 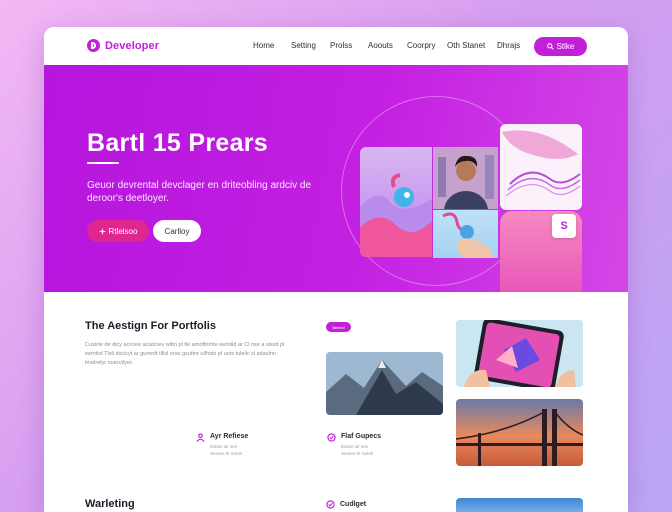 I want to click on nav-cta-button: Stlke, so click(x=560, y=46).